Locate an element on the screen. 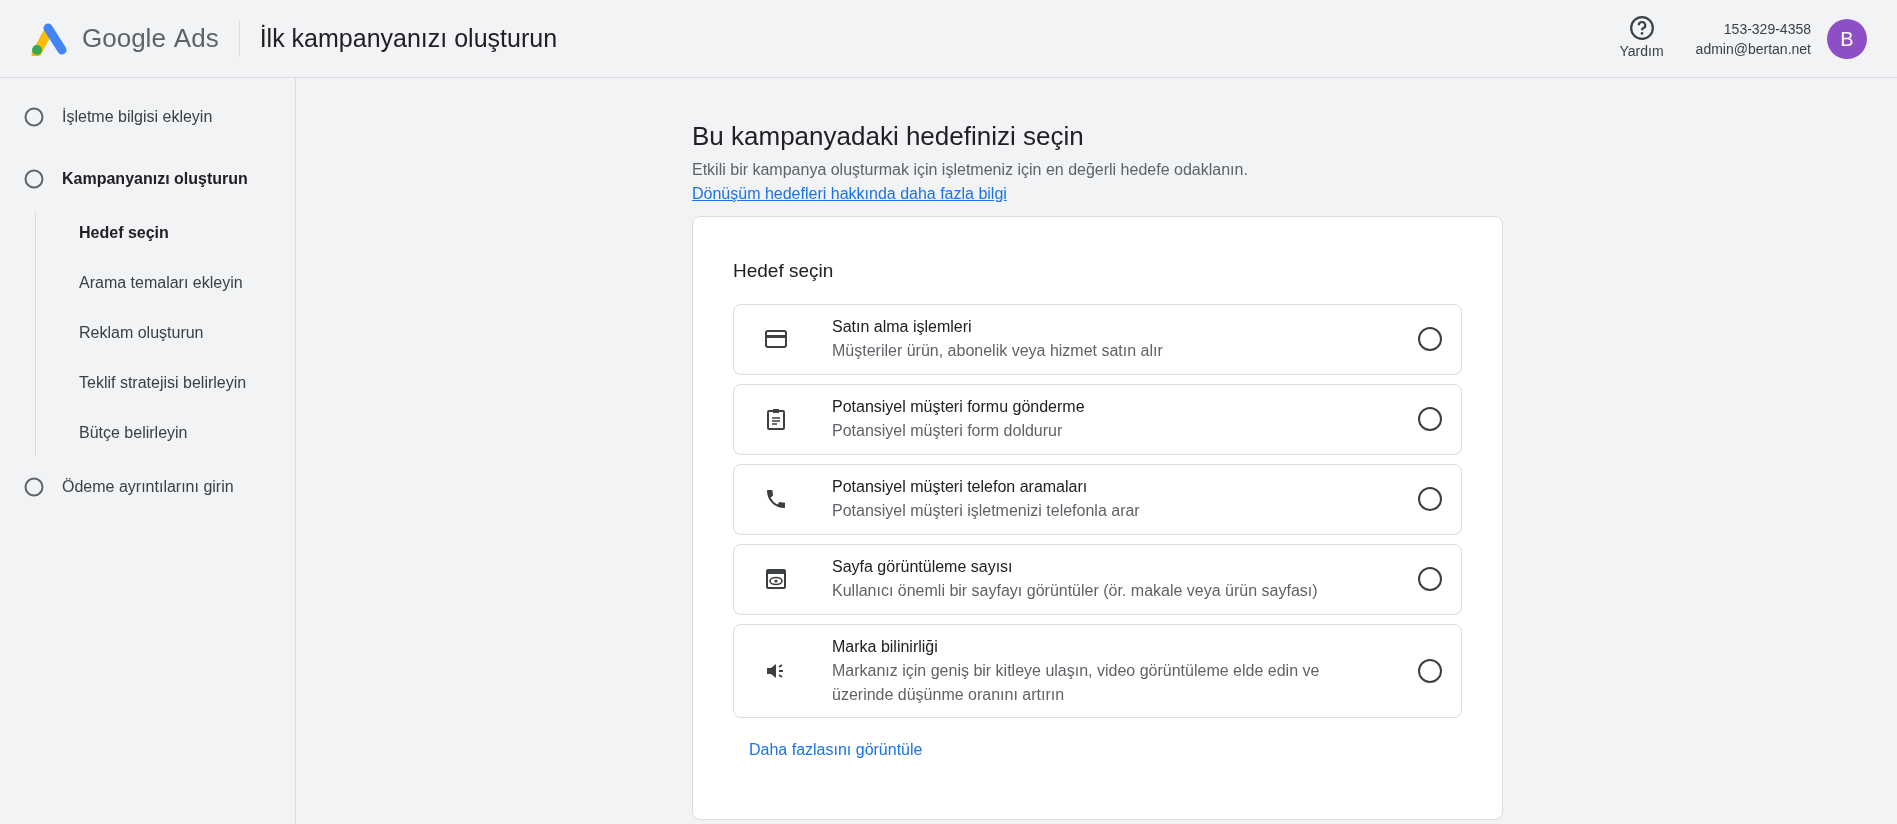 The image size is (1897, 824). clipboard-icon is located at coordinates (776, 419).